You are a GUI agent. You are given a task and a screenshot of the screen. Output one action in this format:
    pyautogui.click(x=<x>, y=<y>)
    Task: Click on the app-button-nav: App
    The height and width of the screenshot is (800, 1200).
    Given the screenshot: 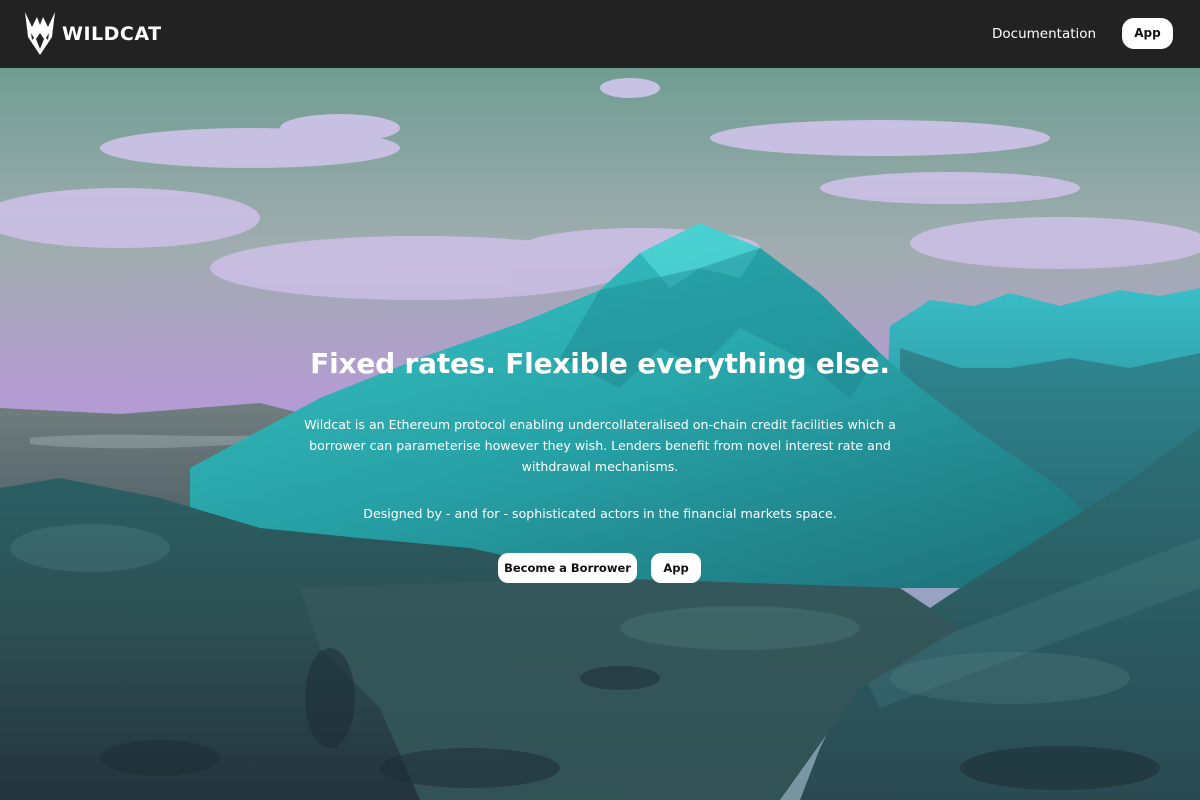 What is the action you would take?
    pyautogui.click(x=1147, y=33)
    